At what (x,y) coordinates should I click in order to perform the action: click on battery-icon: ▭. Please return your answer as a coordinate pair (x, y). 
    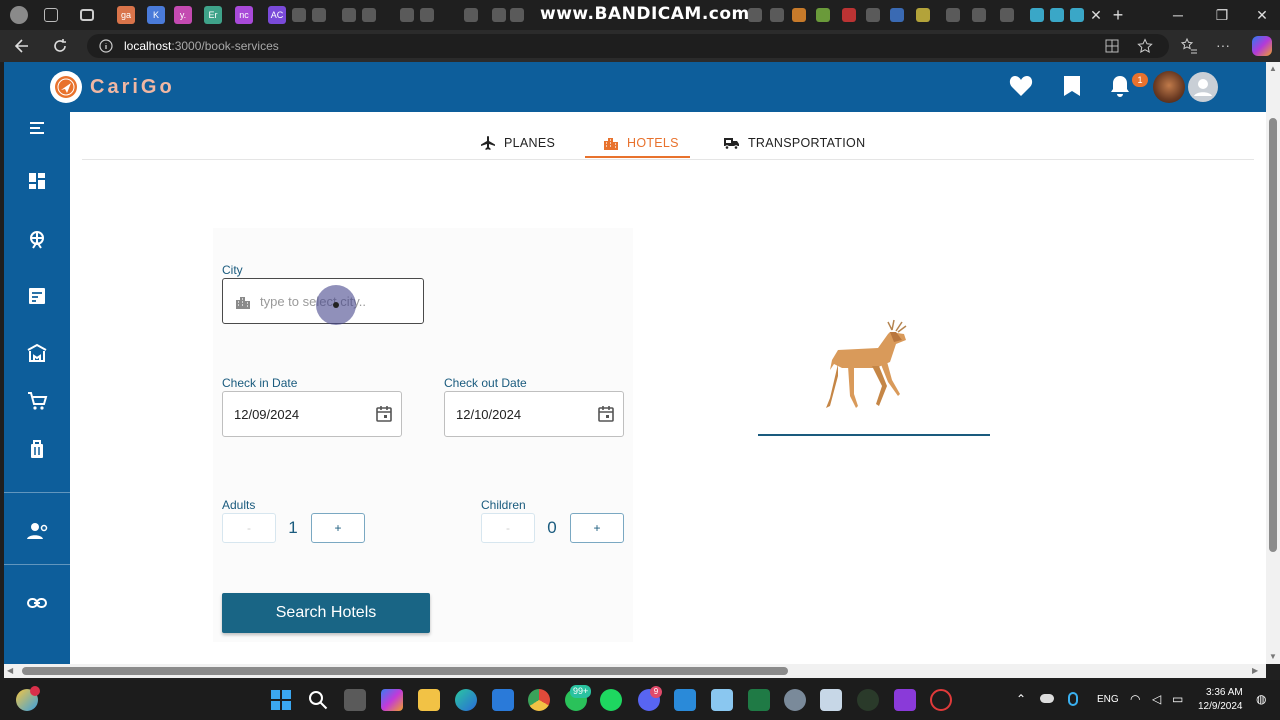
    Looking at the image, I should click on (1177, 699).